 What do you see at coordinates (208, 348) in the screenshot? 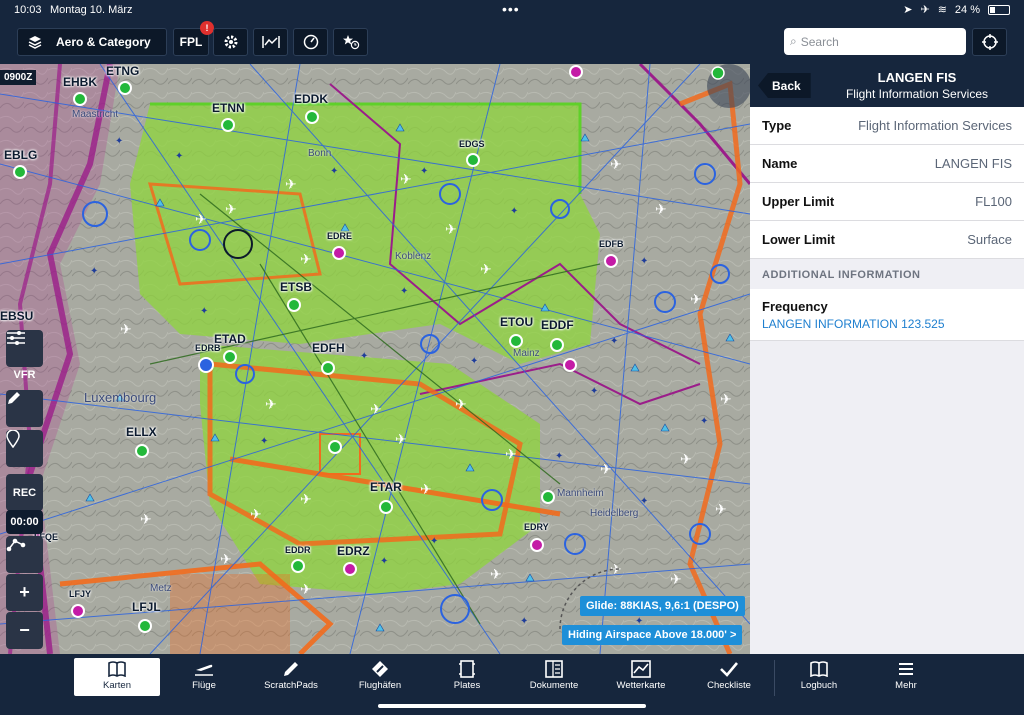
I see `airport-label: EDRB` at bounding box center [208, 348].